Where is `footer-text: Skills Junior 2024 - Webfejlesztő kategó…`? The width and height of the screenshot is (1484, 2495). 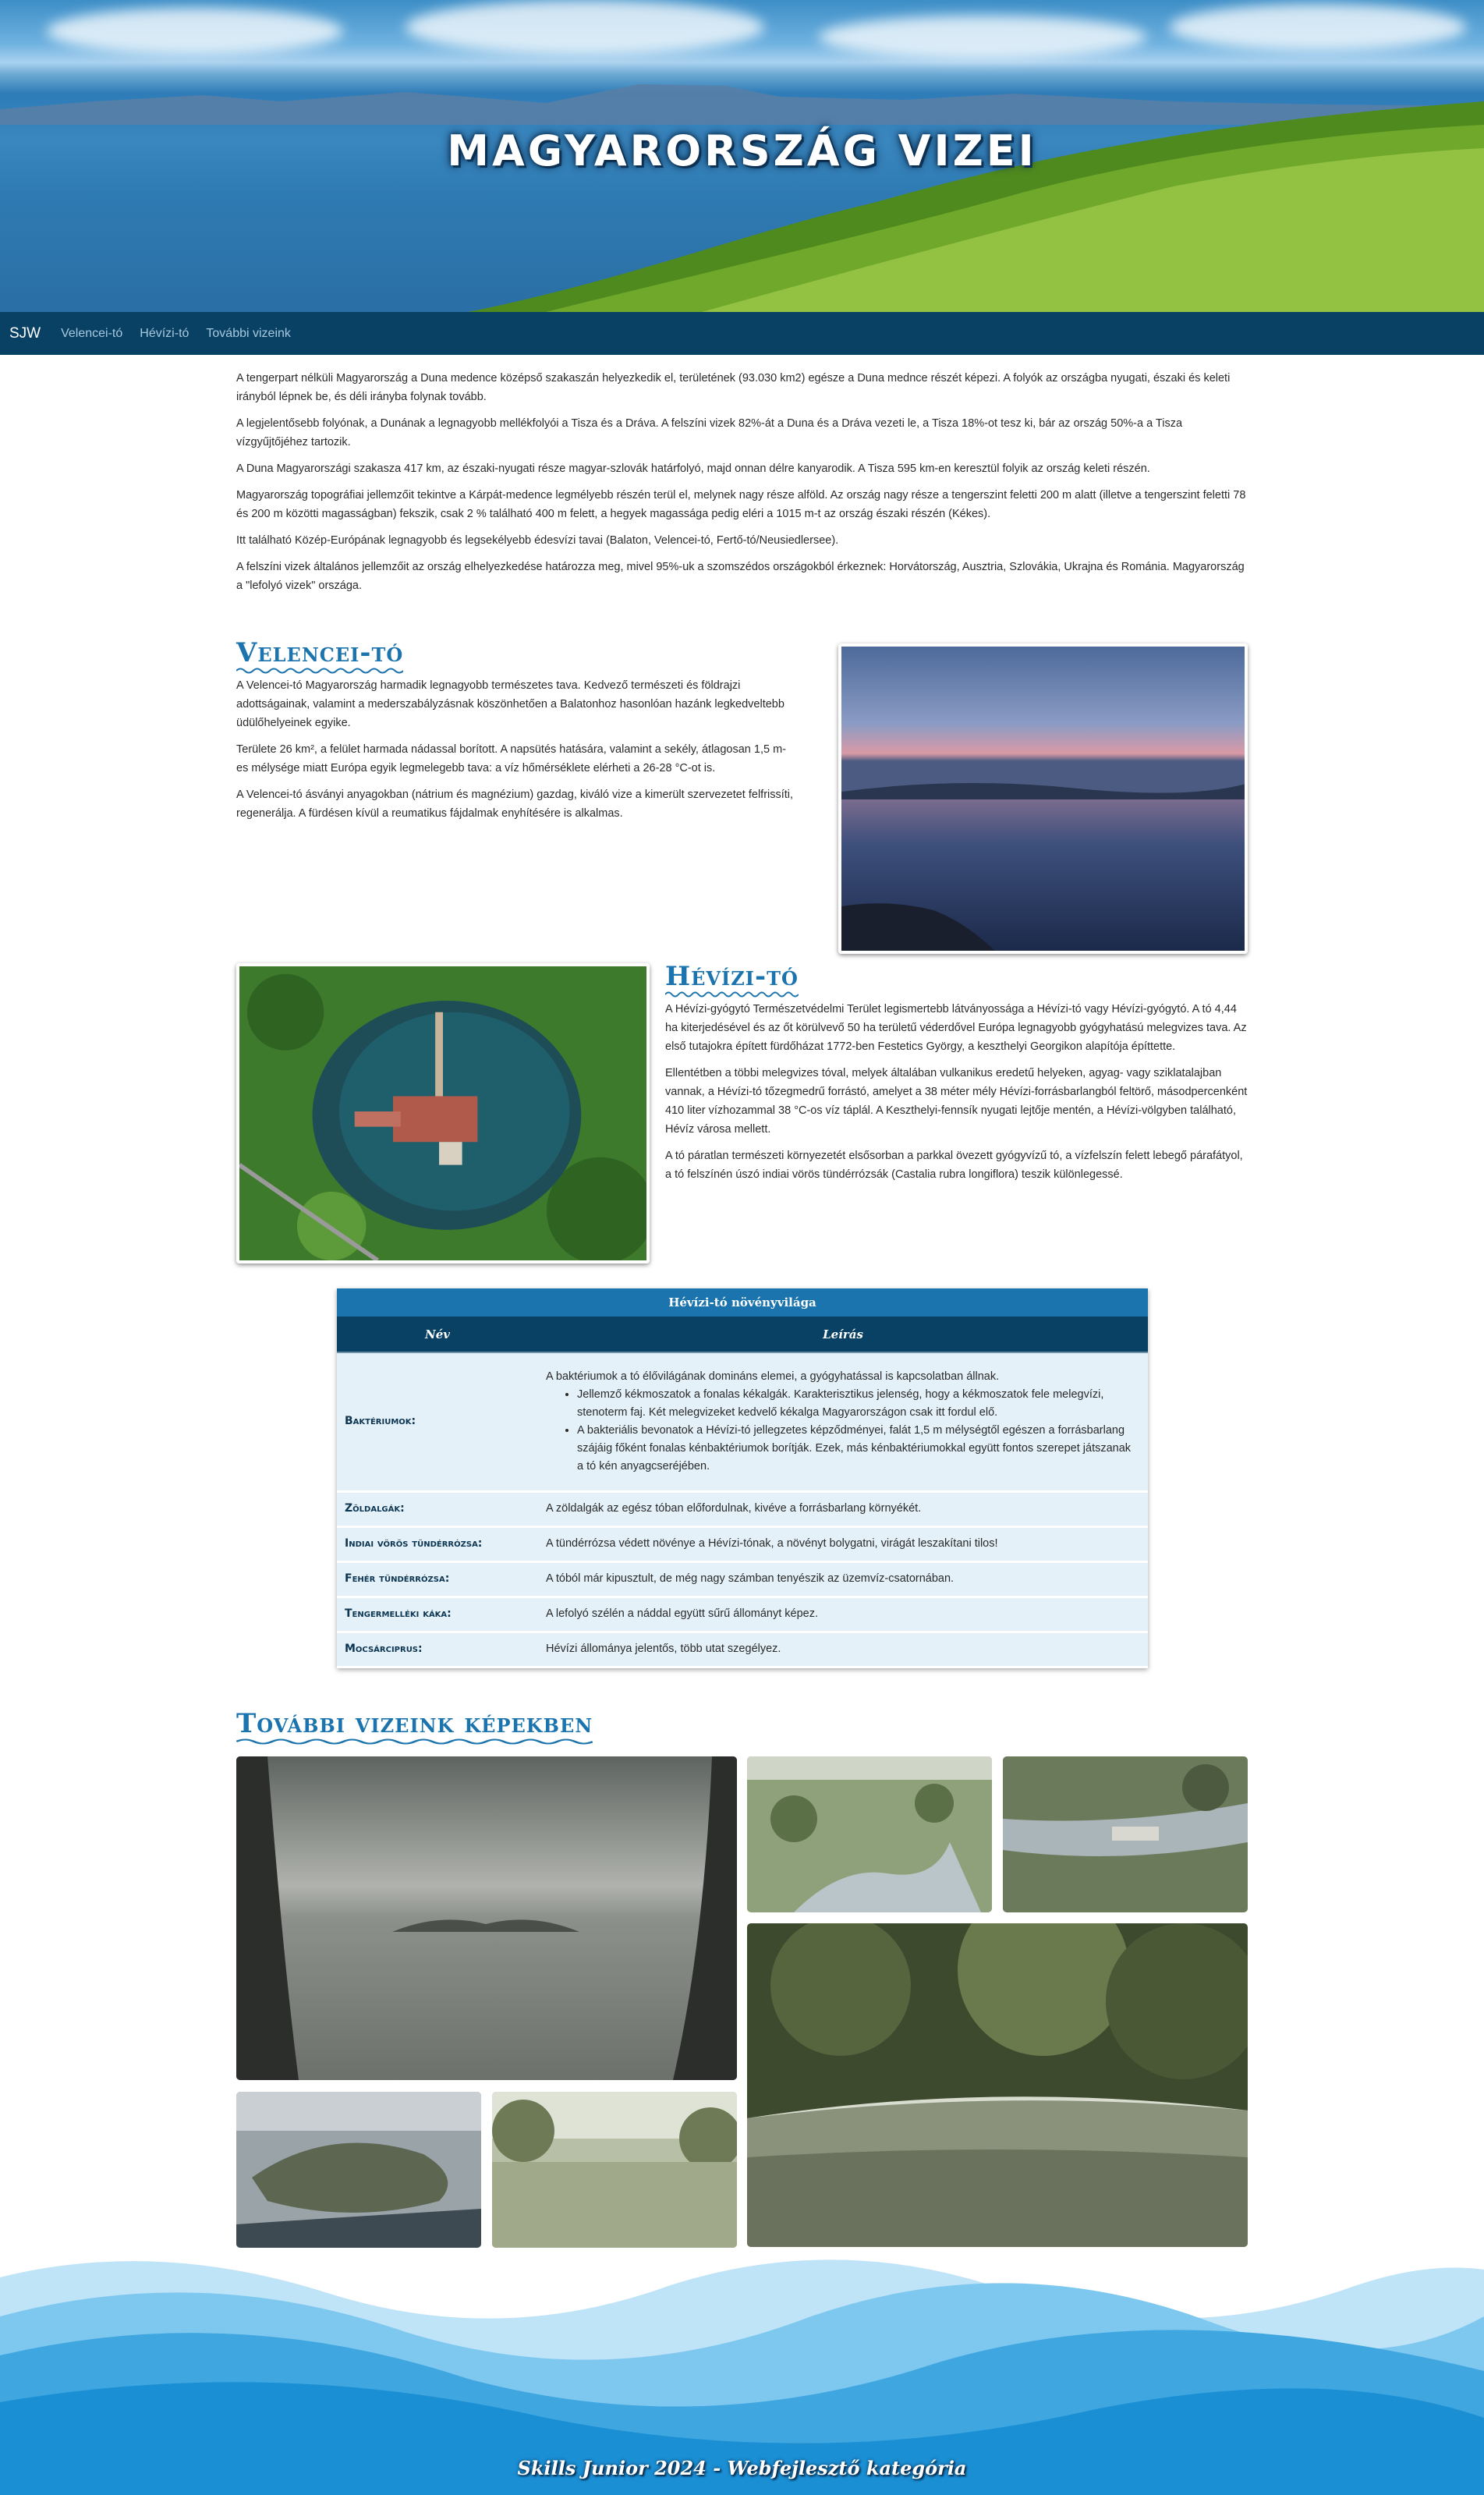
footer-text: Skills Junior 2024 - Webfejlesztő kategó… is located at coordinates (742, 2468).